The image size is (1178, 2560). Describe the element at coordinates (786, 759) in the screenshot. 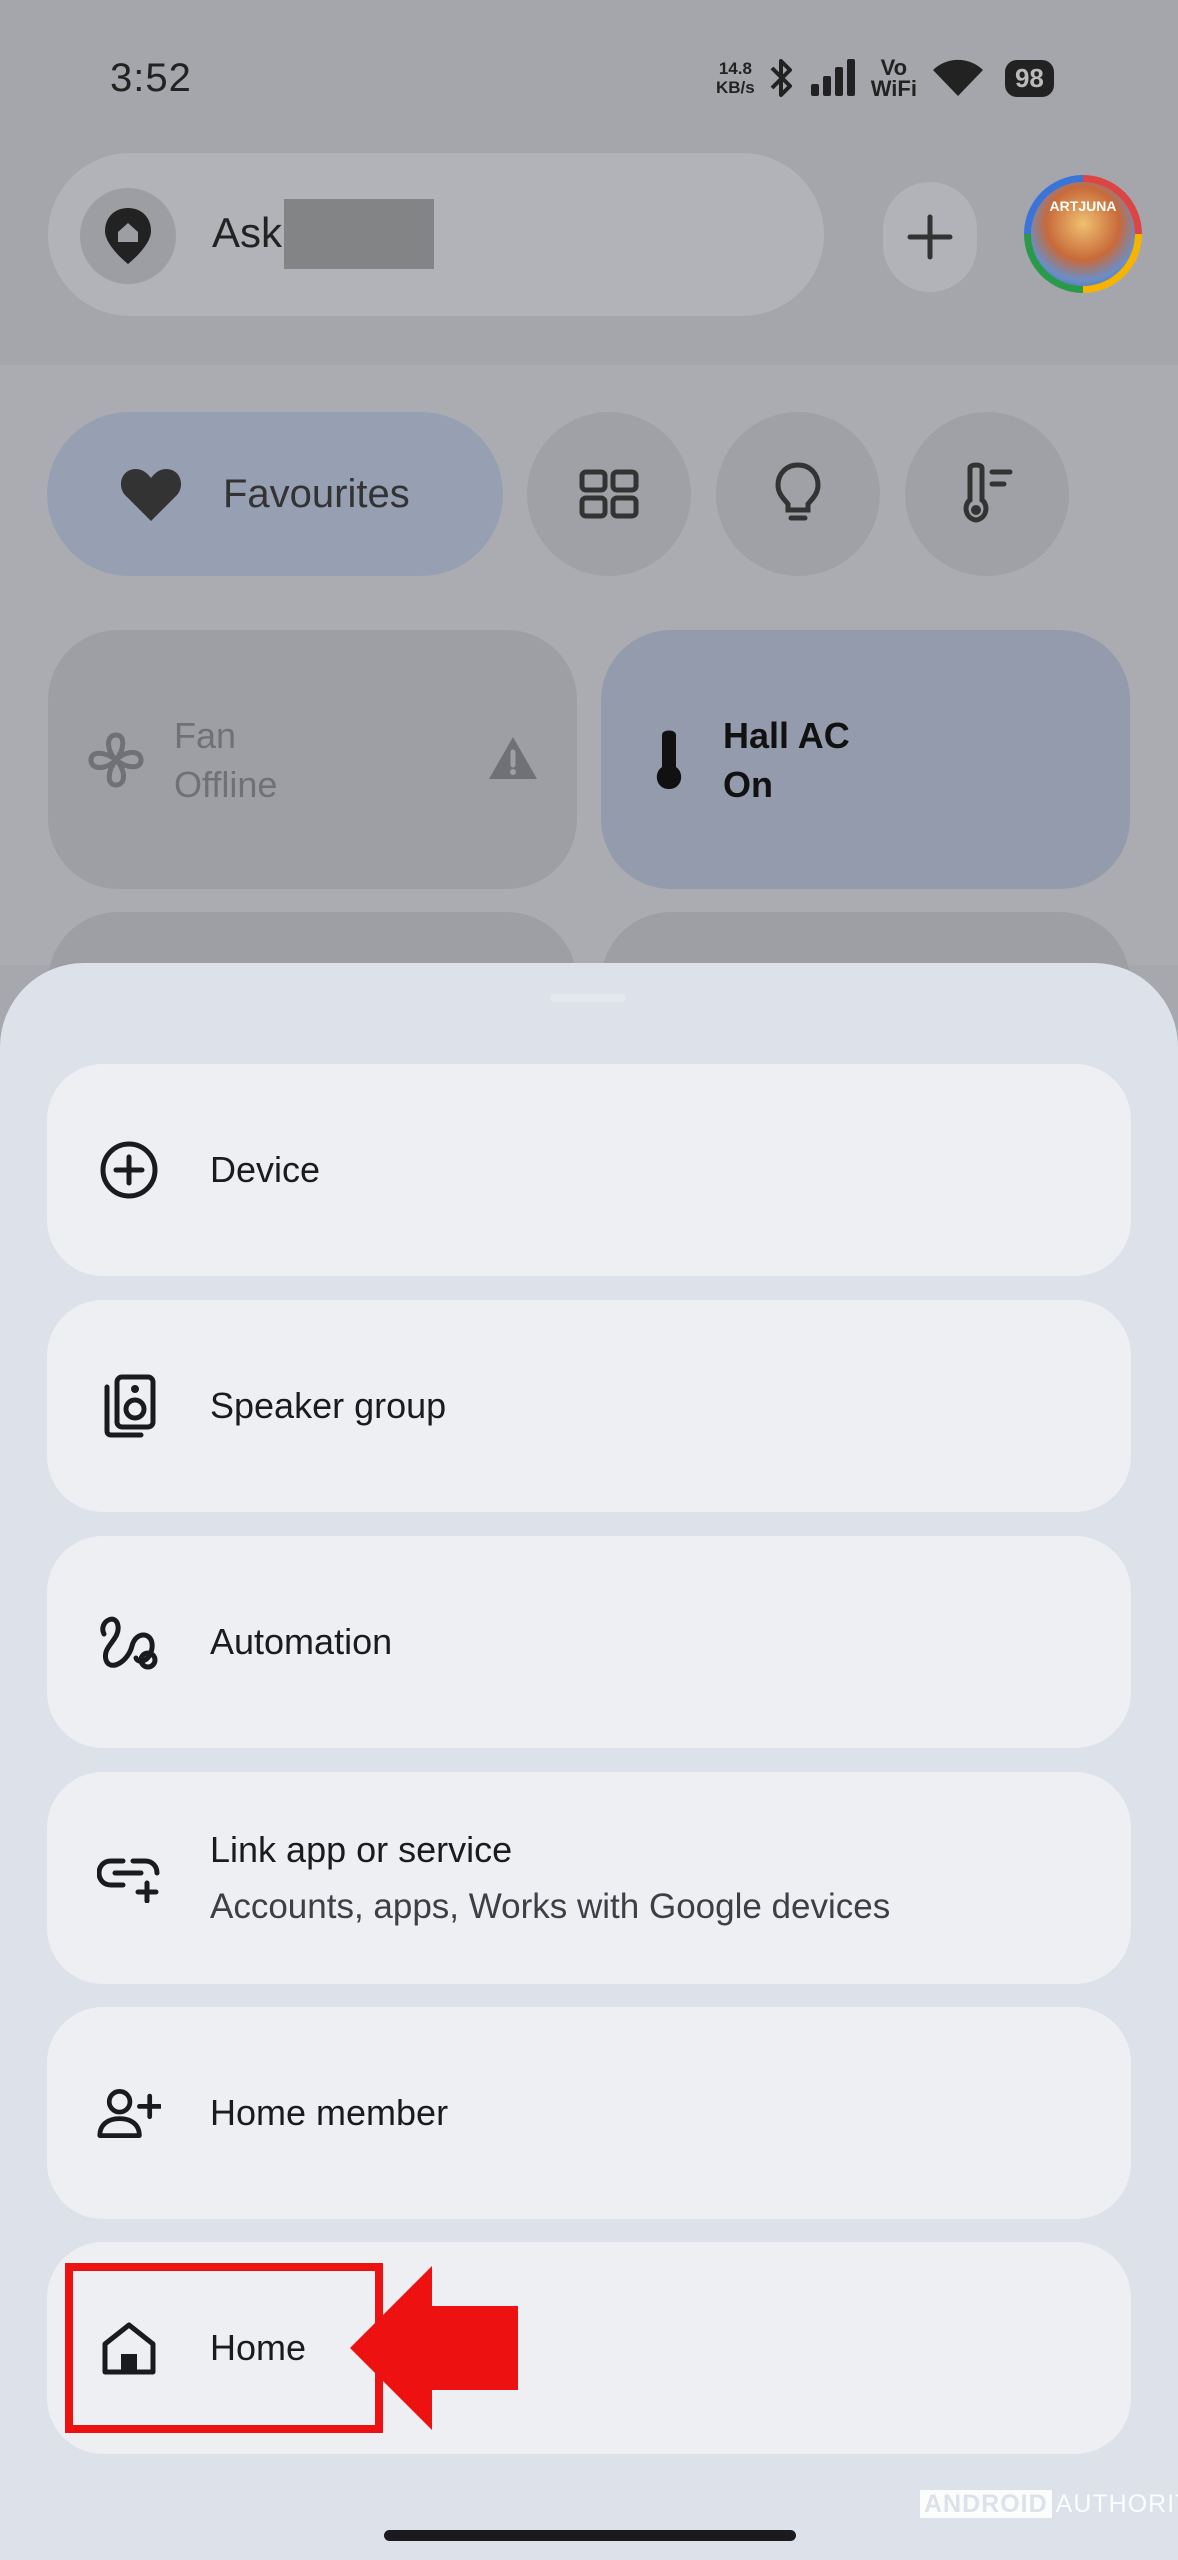

I see `hall-ac-tile-text: Hall AC On` at that location.